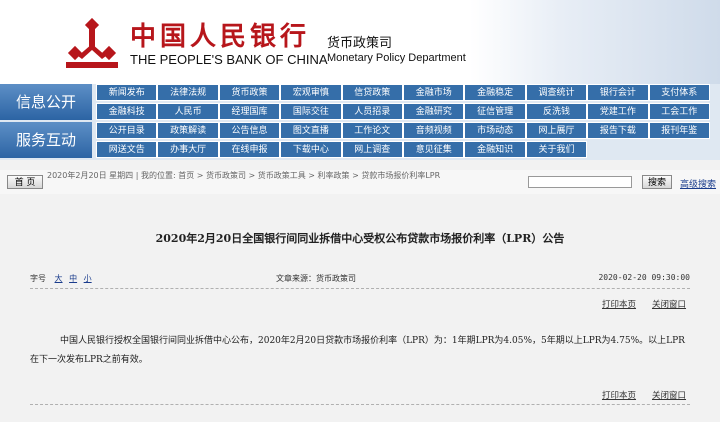 This screenshot has width=720, height=422. I want to click on nav-item: 金融科技, so click(127, 111).